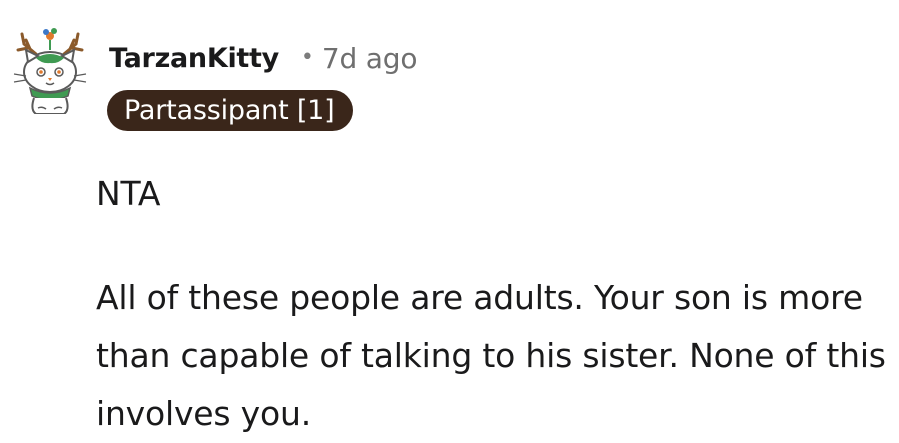  I want to click on user-avatar, so click(51, 64).